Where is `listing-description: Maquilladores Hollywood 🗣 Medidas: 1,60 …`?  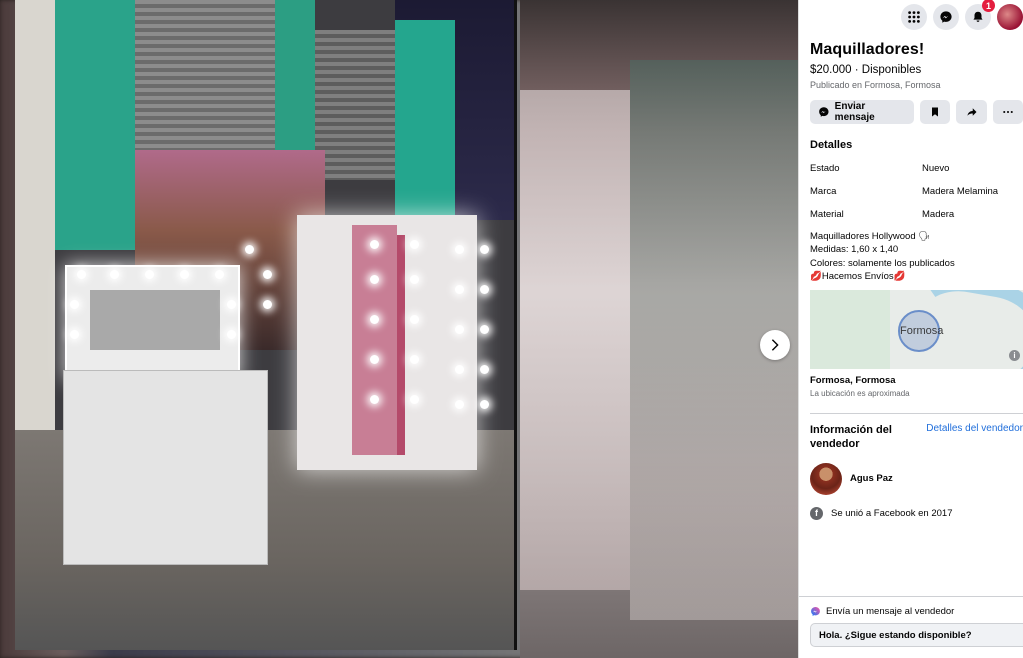
listing-description: Maquilladores Hollywood 🗣 Medidas: 1,60 … is located at coordinates (916, 257).